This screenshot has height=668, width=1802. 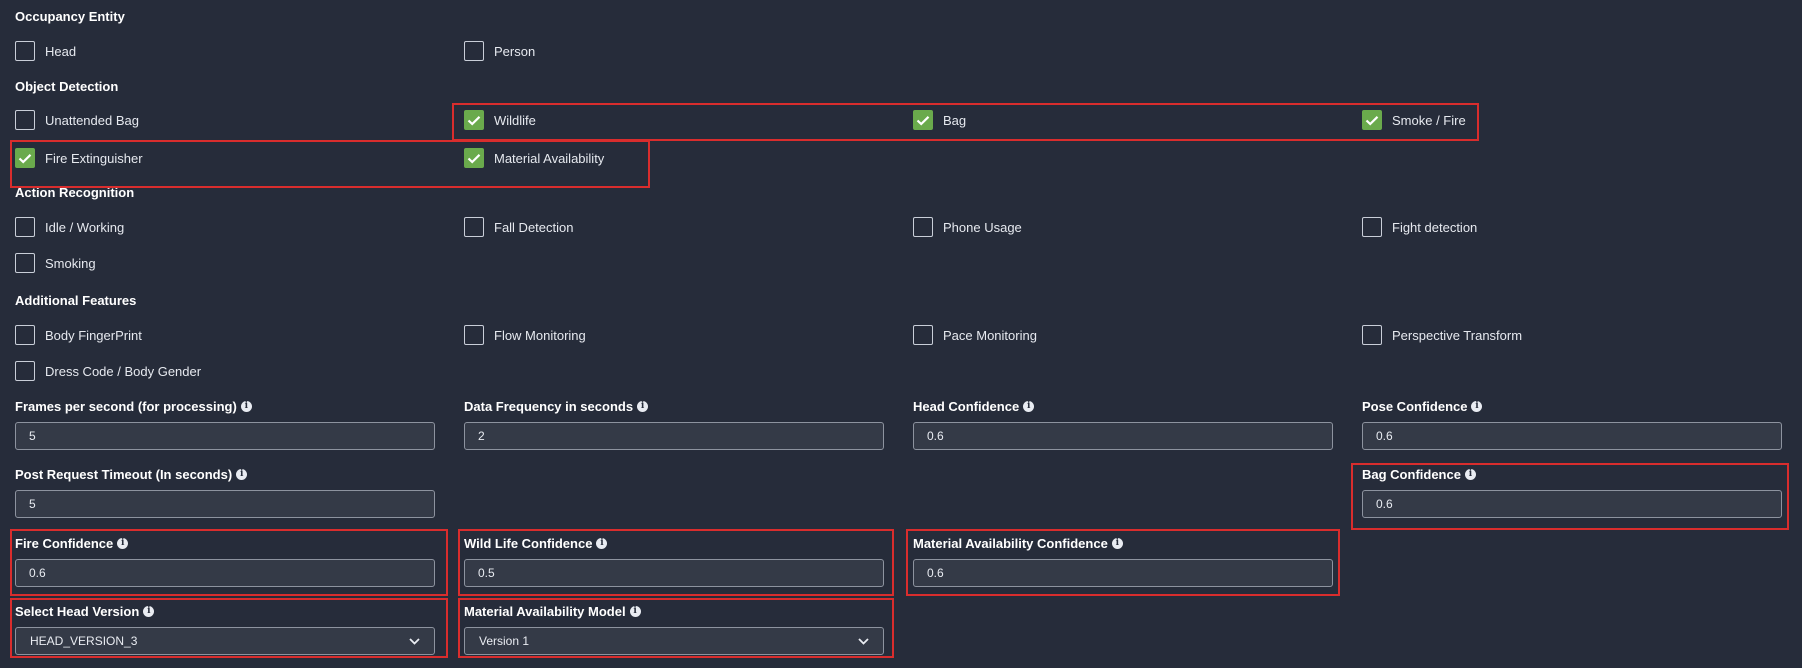 What do you see at coordinates (1572, 504) in the screenshot?
I see `bag-confidence-input` at bounding box center [1572, 504].